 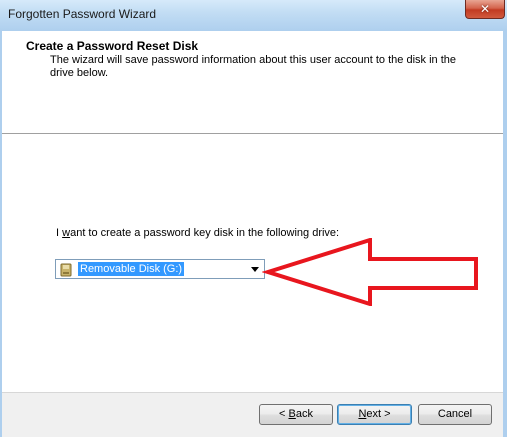 What do you see at coordinates (66, 270) in the screenshot?
I see `removable-disk-icon` at bounding box center [66, 270].